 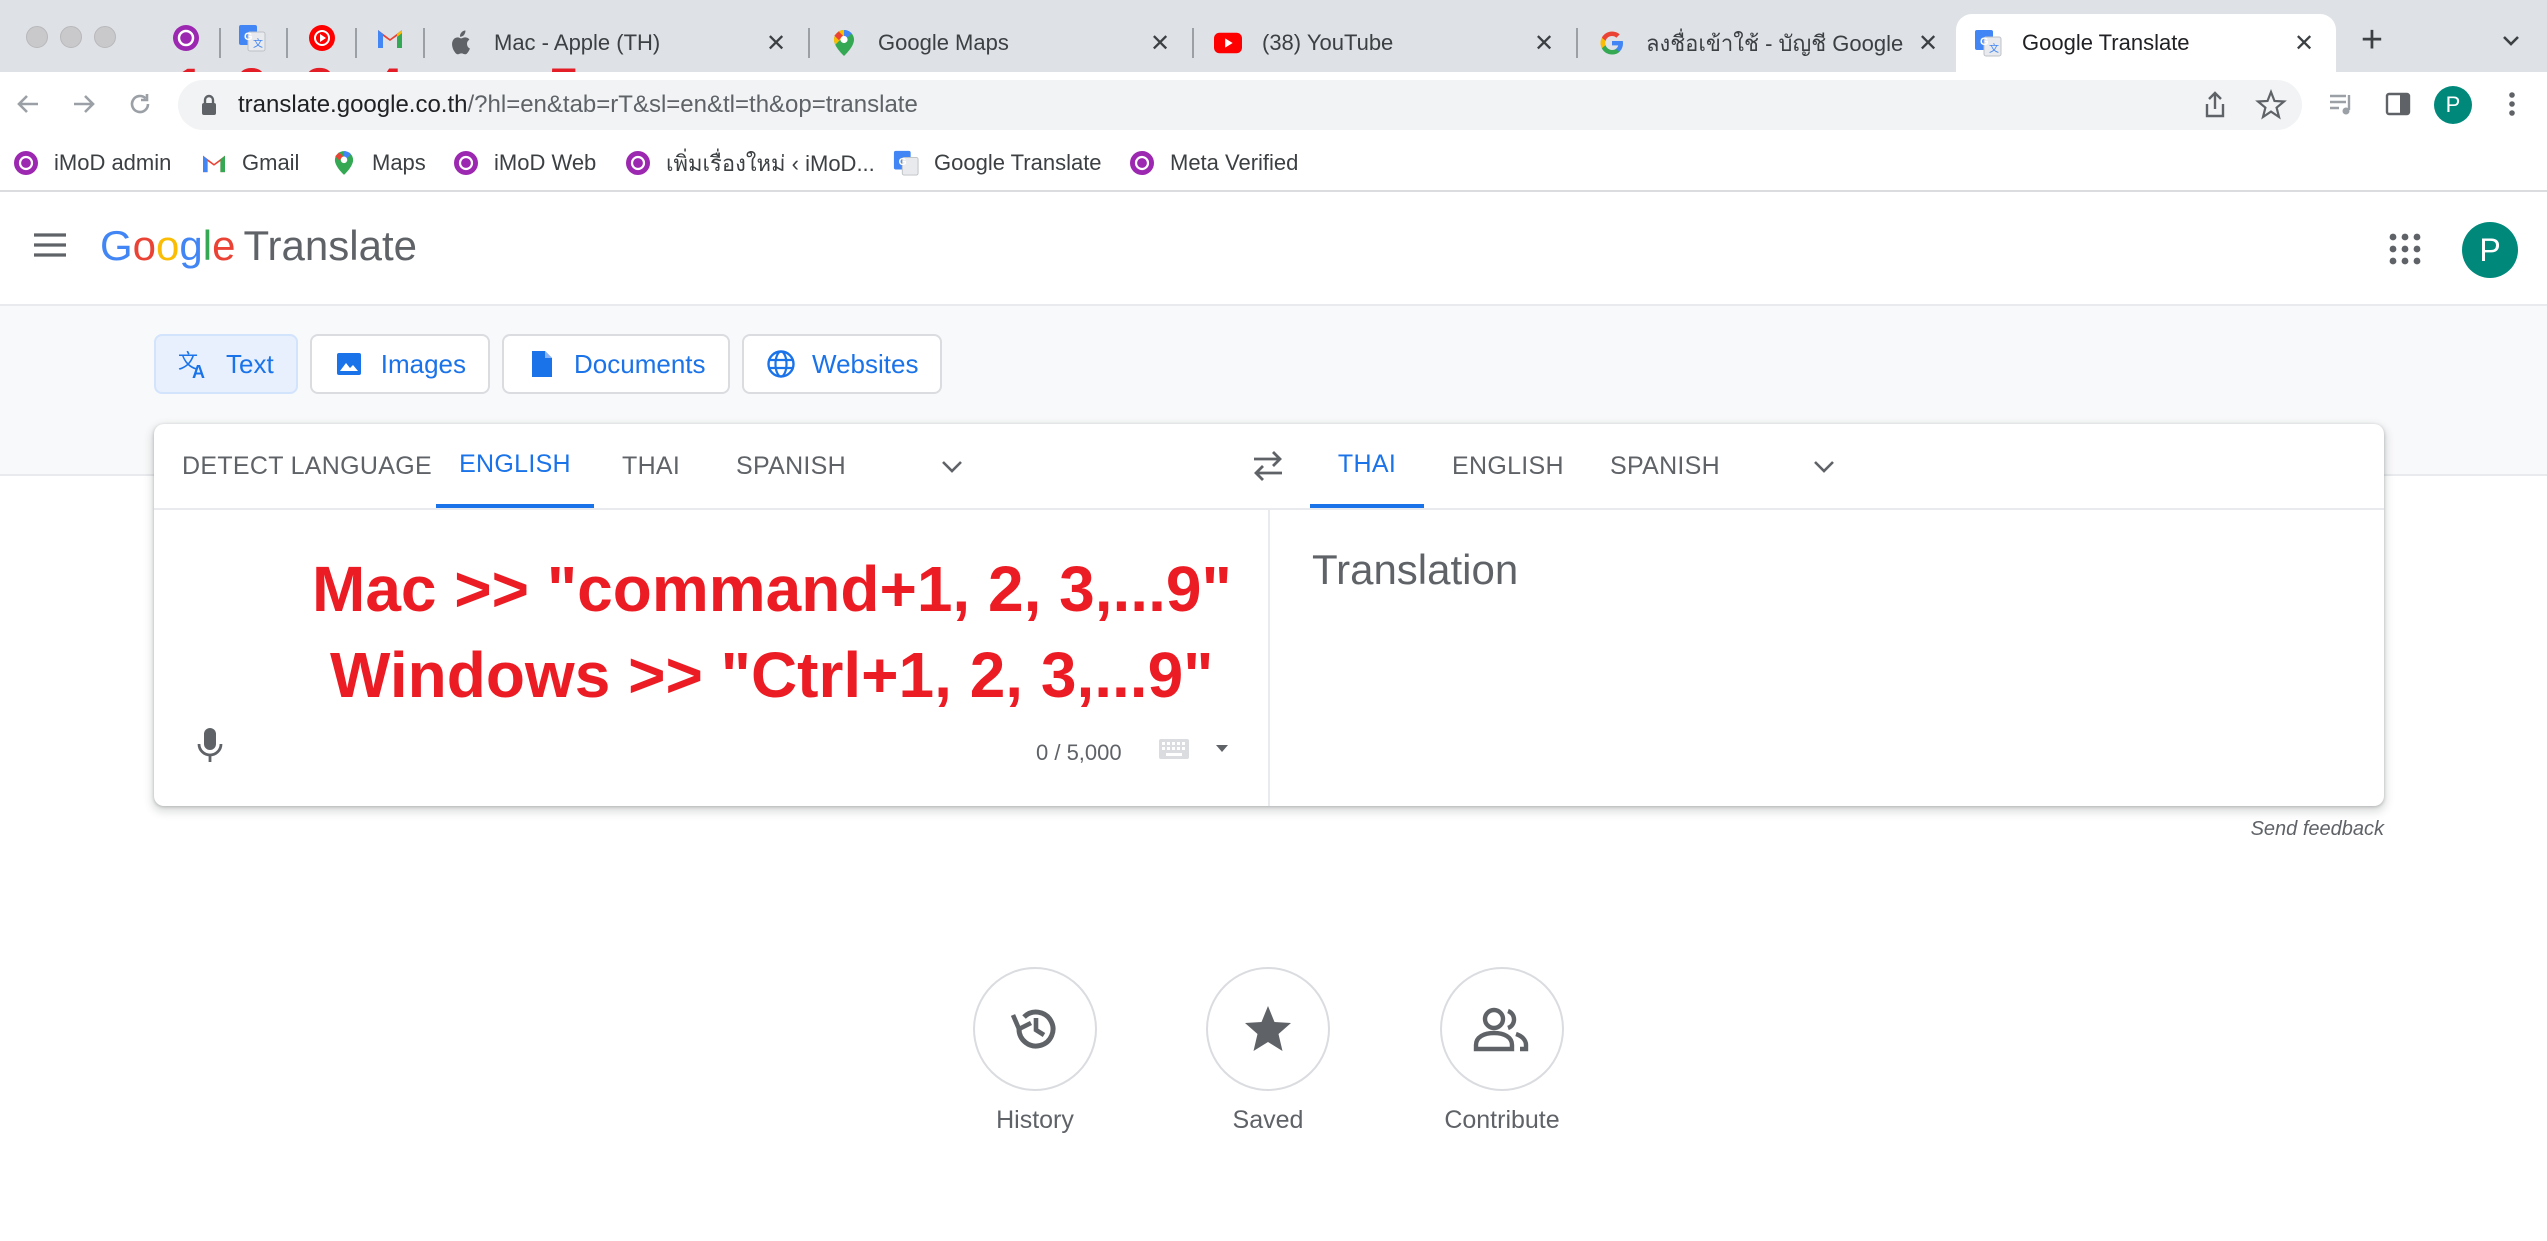 I want to click on lang-target-spanish-tab: SPANISH, so click(x=1665, y=466).